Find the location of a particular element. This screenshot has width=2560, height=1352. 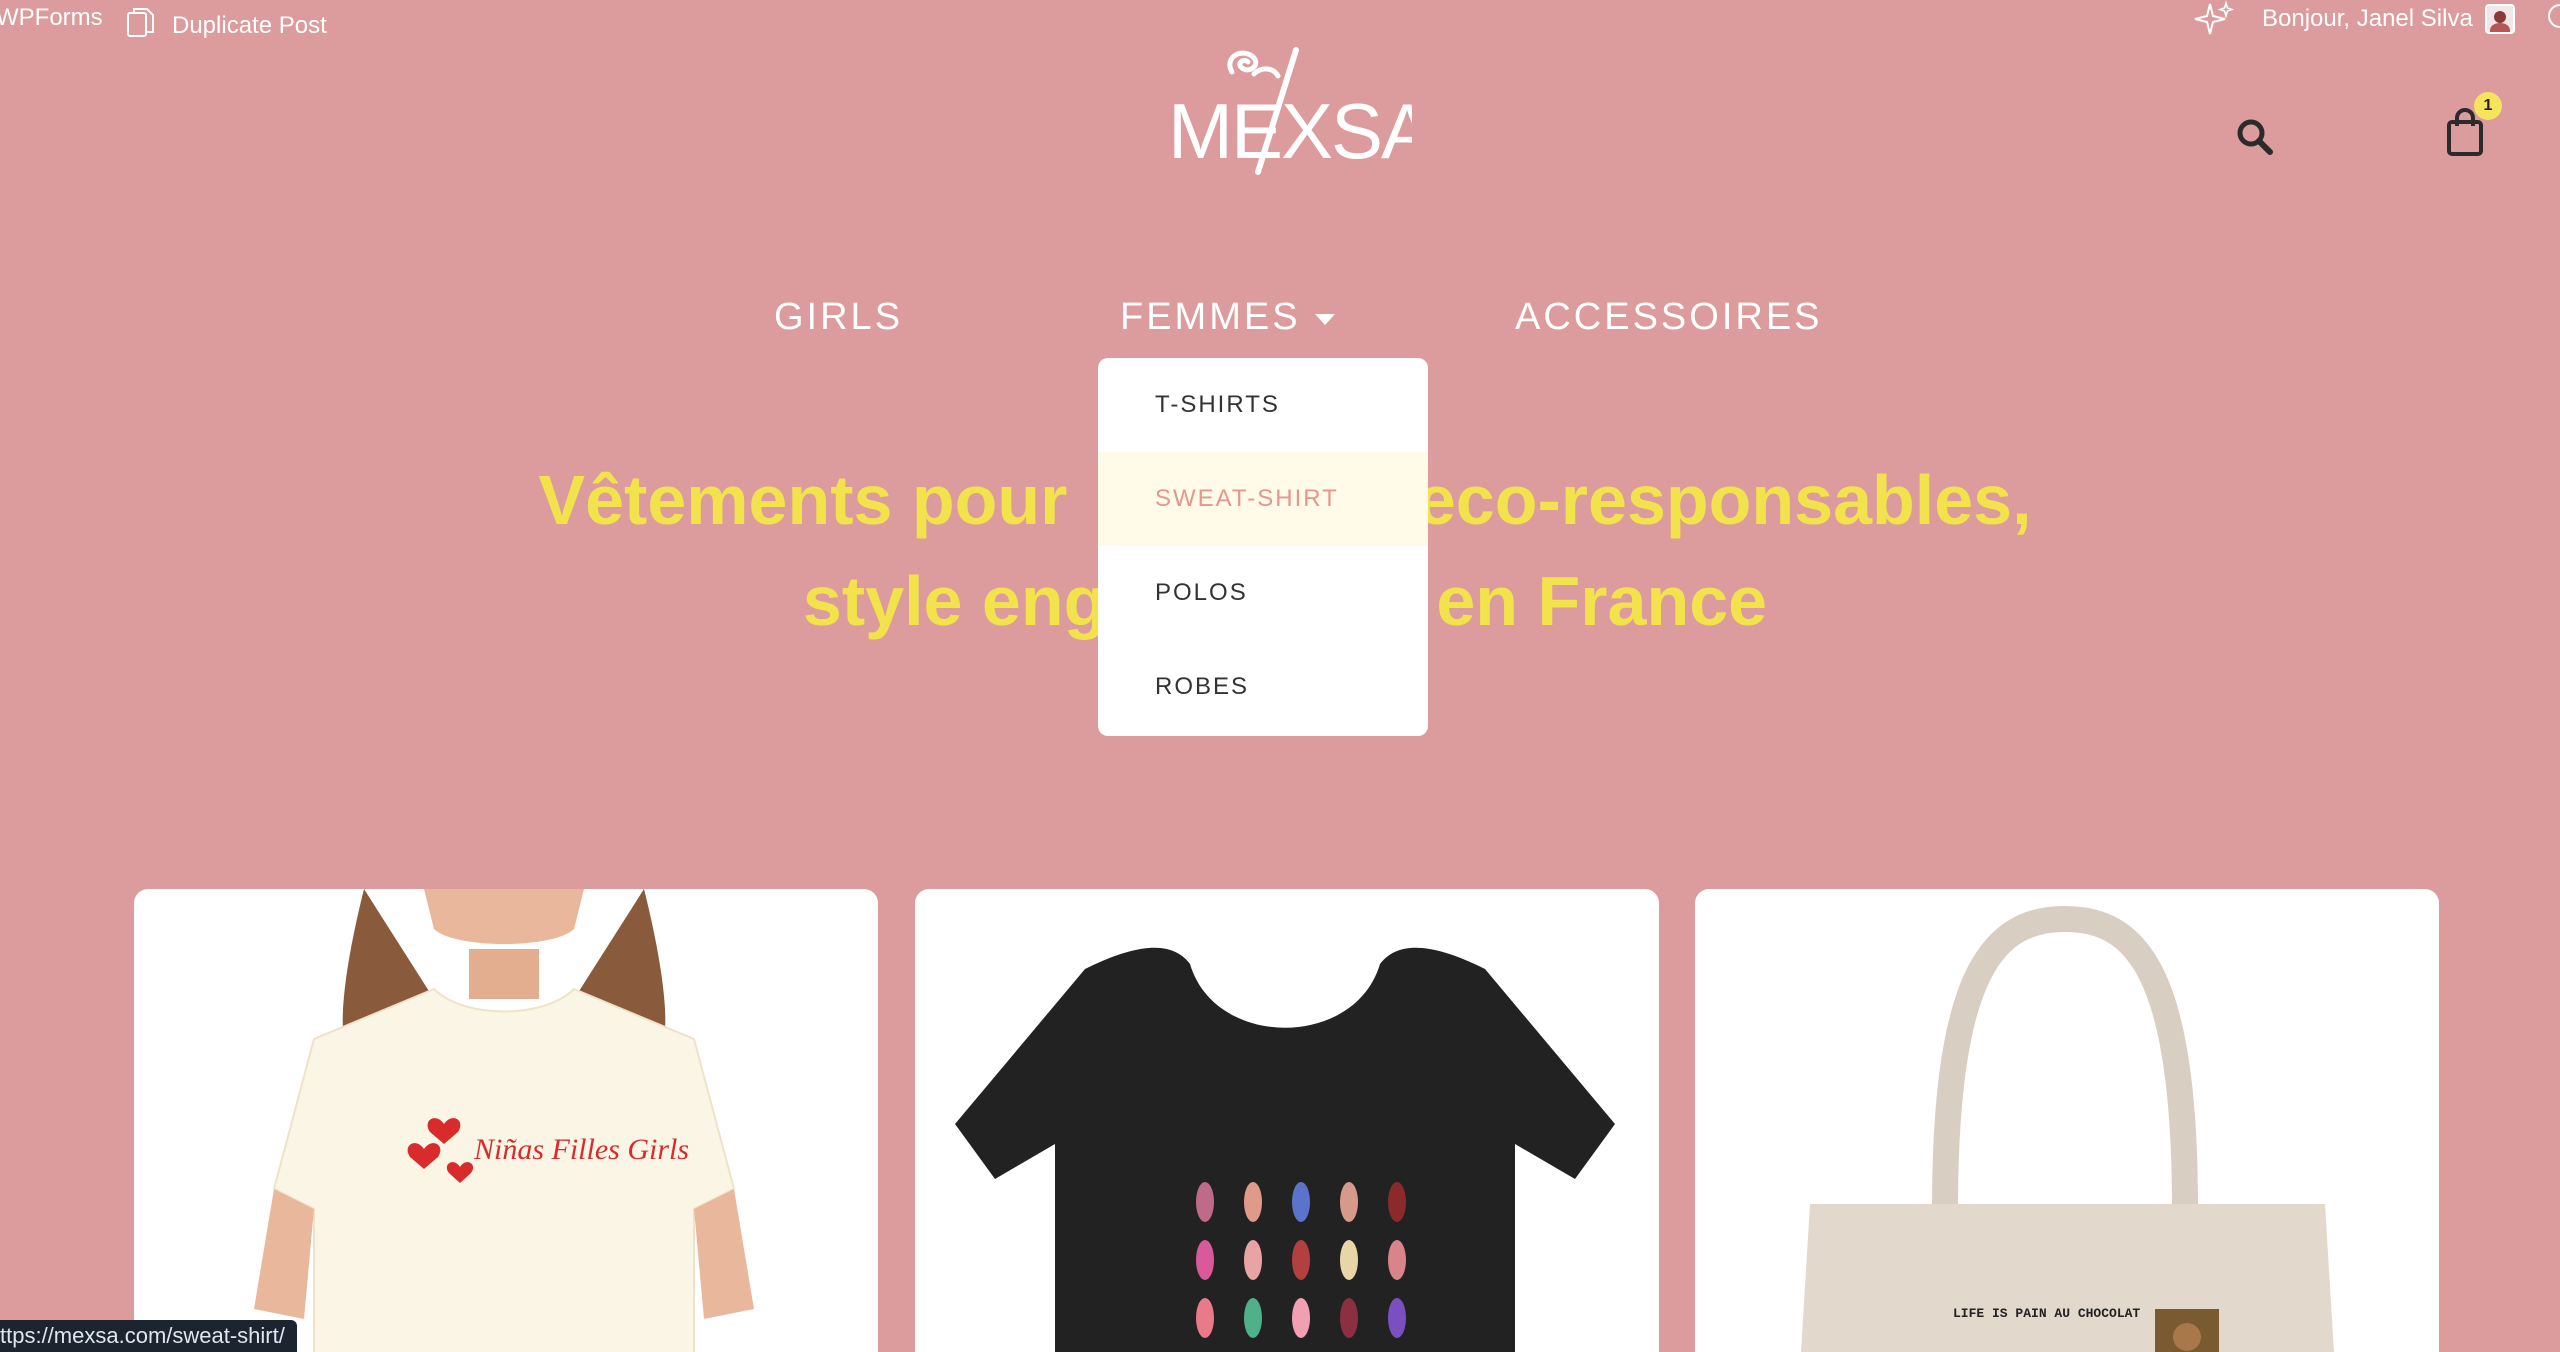

nav-girls: GIRLS is located at coordinates (838, 317).